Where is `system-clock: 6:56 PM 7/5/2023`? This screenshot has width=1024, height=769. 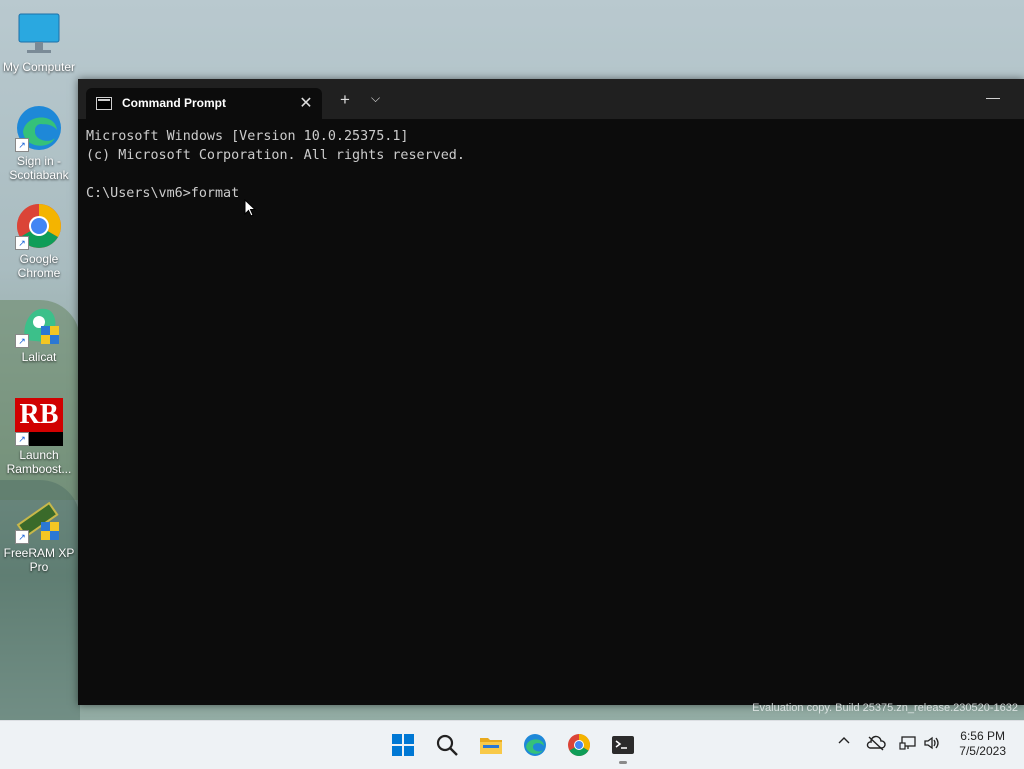 system-clock: 6:56 PM 7/5/2023 is located at coordinates (982, 744).